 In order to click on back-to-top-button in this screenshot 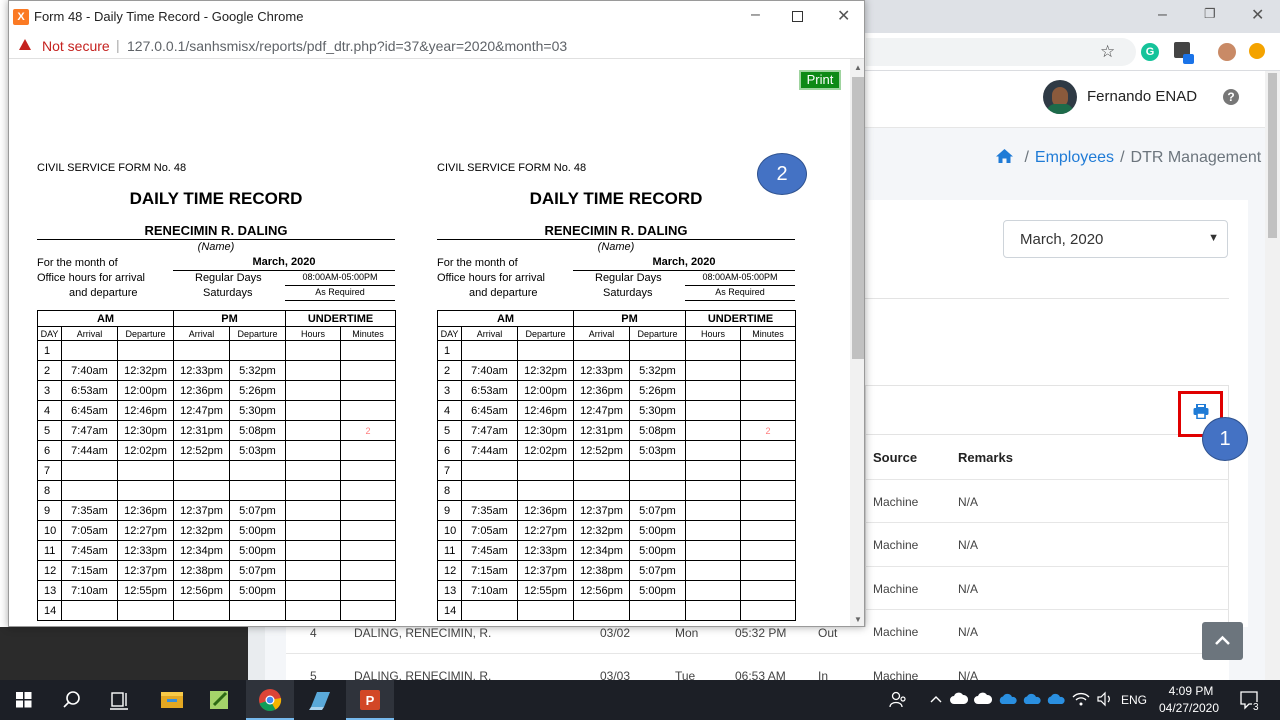, I will do `click(1222, 641)`.